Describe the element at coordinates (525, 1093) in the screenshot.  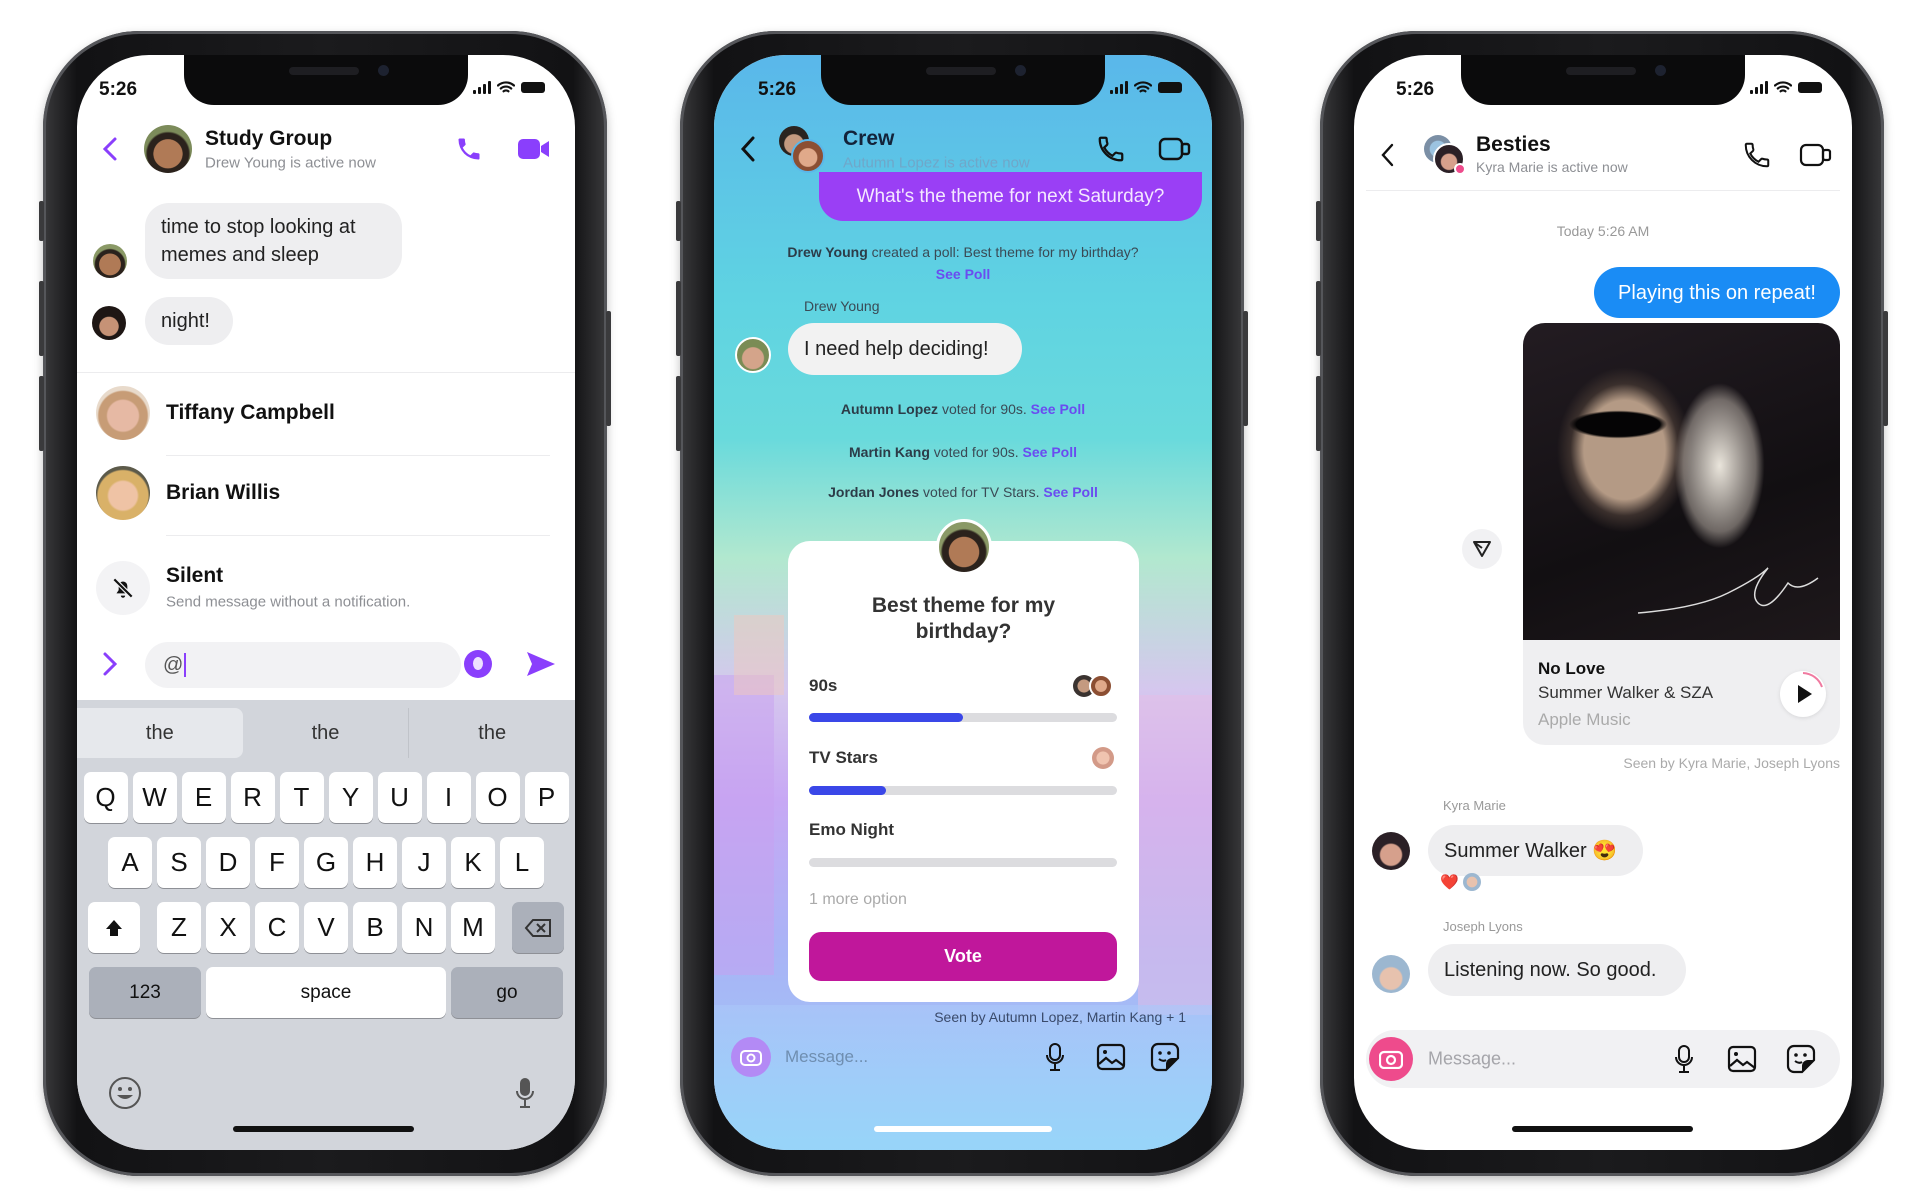
I see `dictation-mic-icon` at that location.